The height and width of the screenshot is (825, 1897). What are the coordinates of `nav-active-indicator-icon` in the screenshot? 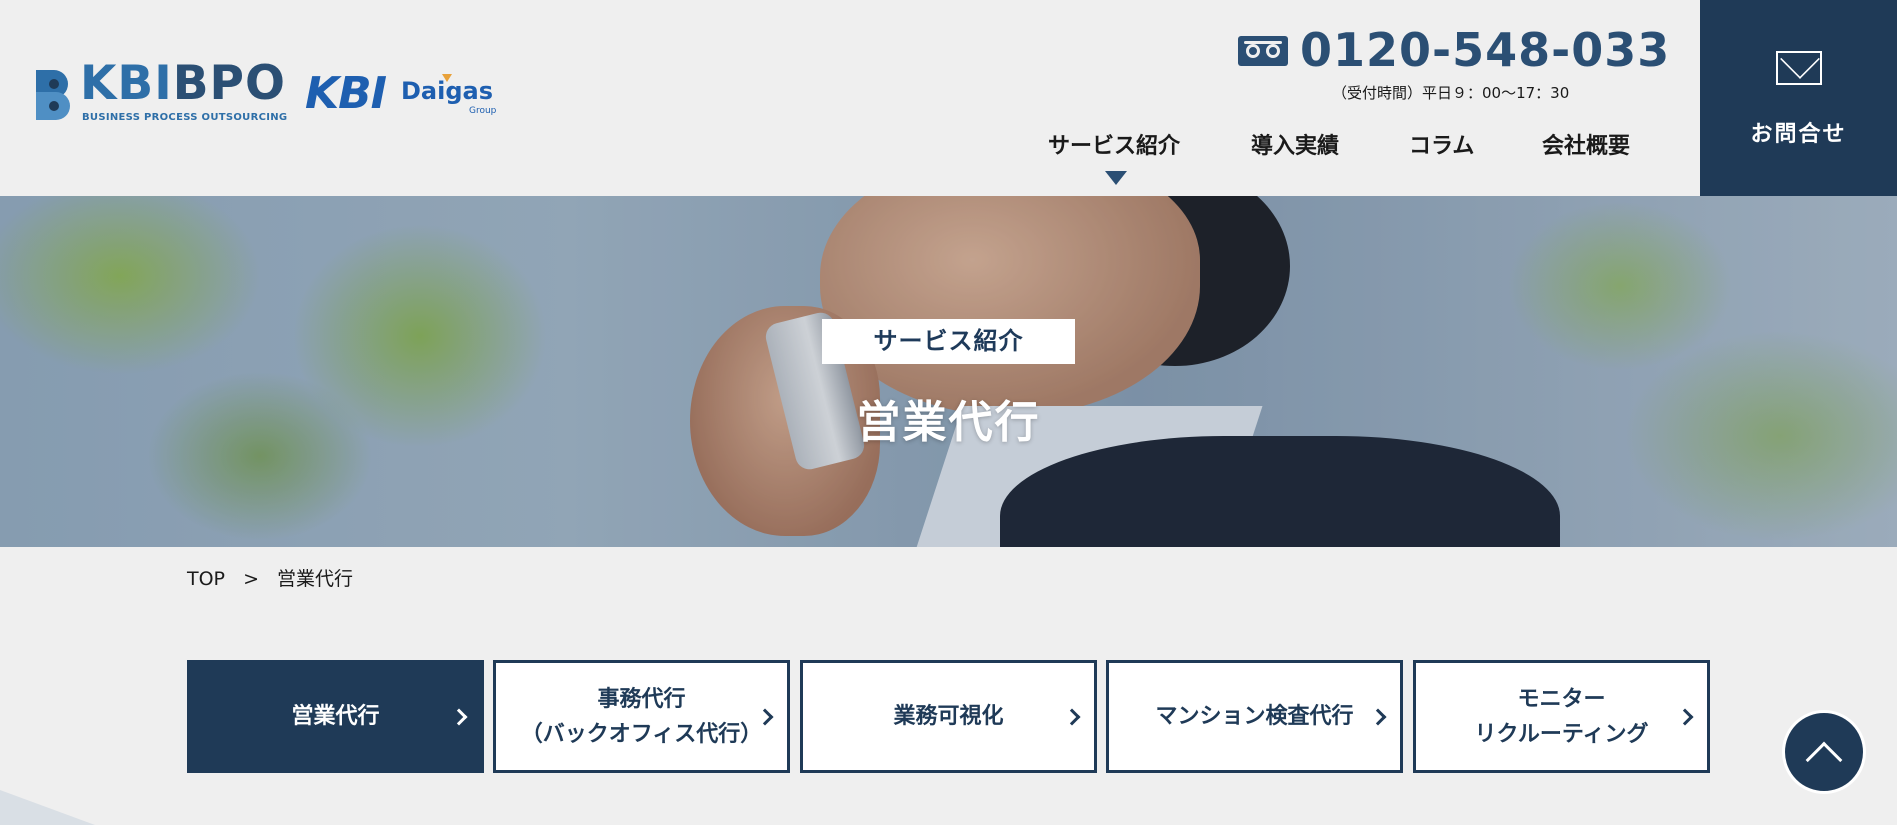 It's located at (1116, 178).